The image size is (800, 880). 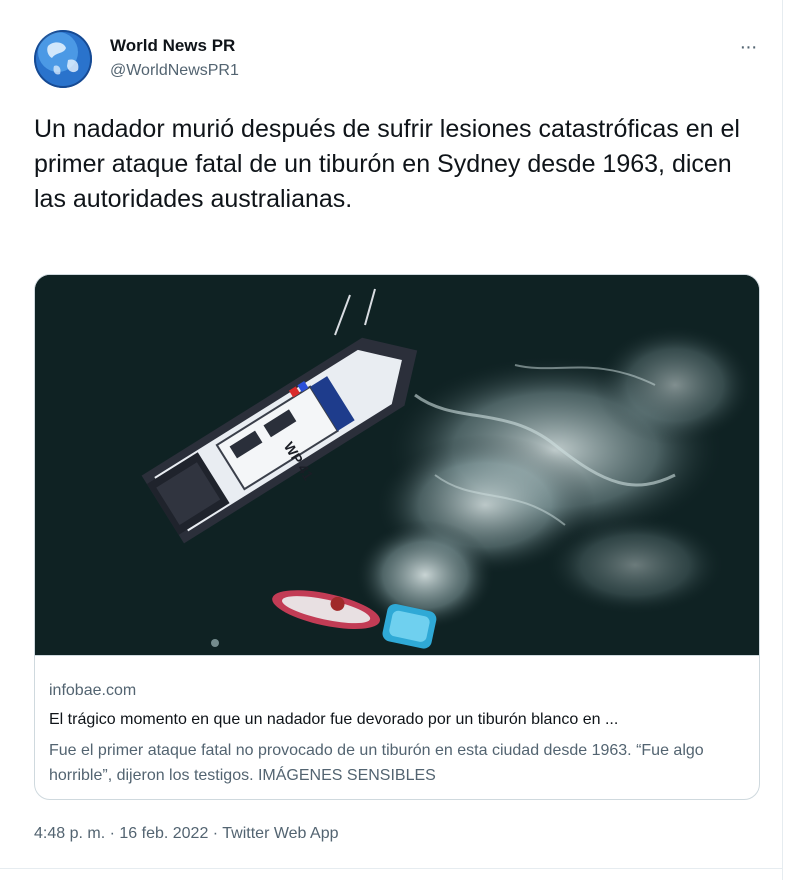 I want to click on tweet-time: 4:48 p. m., so click(x=69, y=833).